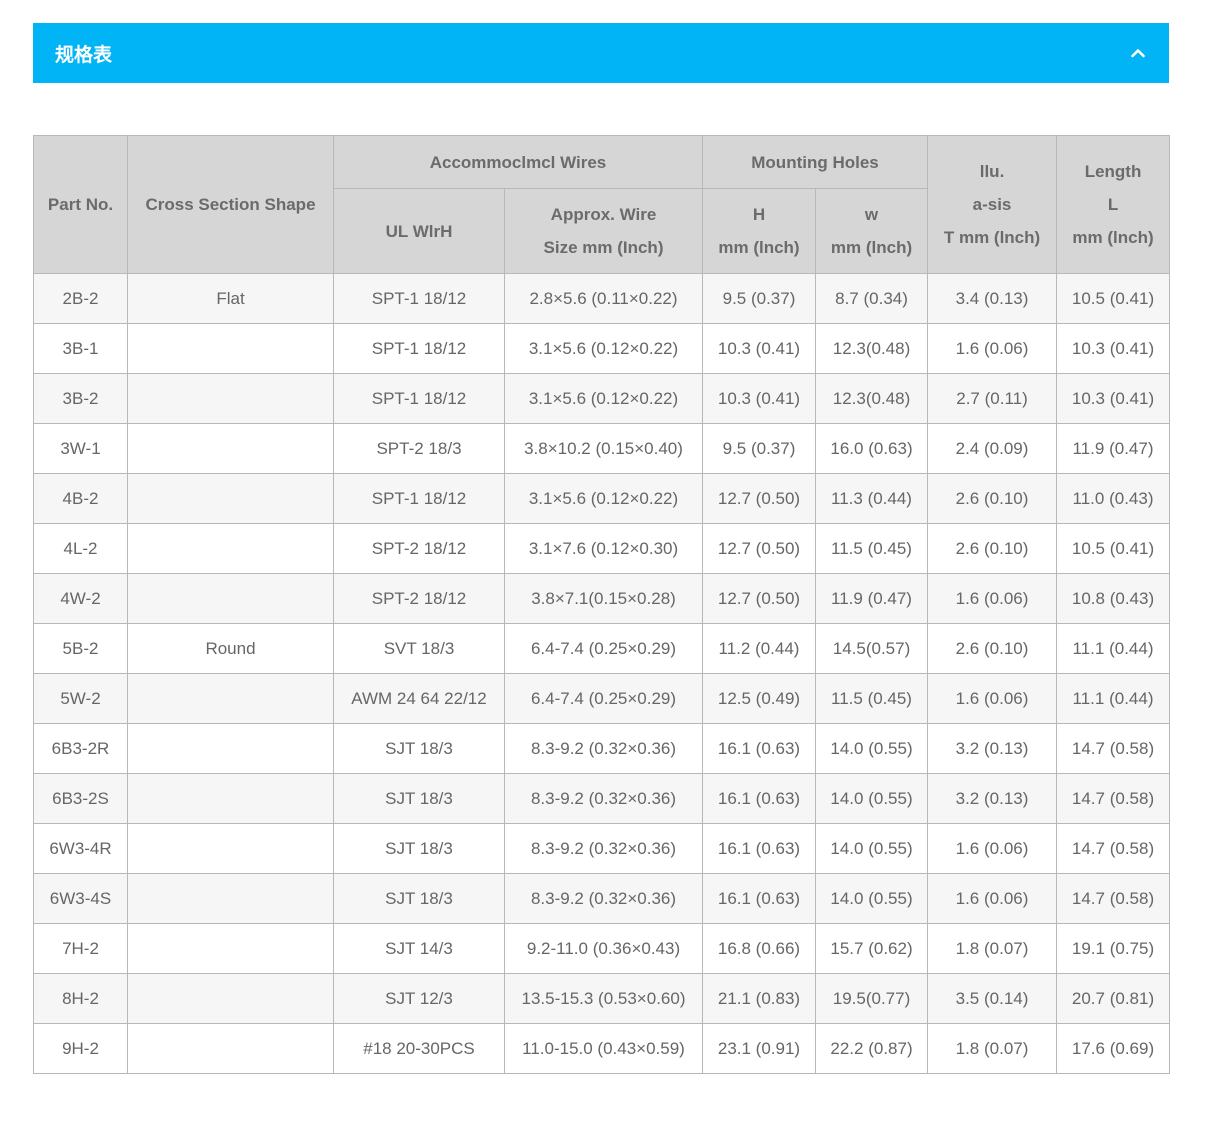 The height and width of the screenshot is (1128, 1206). What do you see at coordinates (1113, 498) in the screenshot?
I see `cell-length: 11.0 (0.43)` at bounding box center [1113, 498].